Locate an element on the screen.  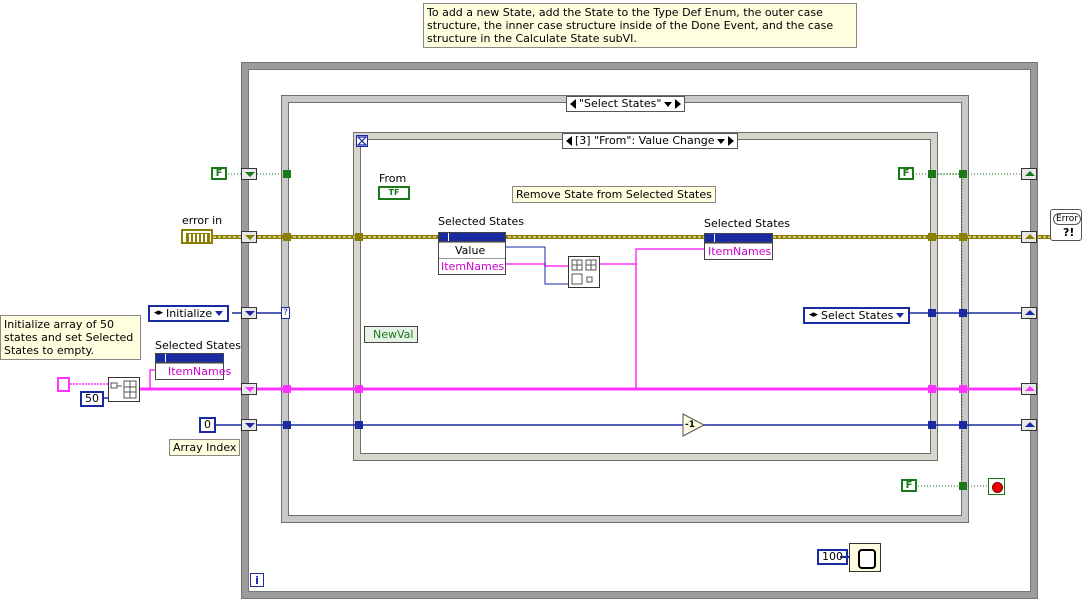
array-size-constant: 50 is located at coordinates (92, 399).